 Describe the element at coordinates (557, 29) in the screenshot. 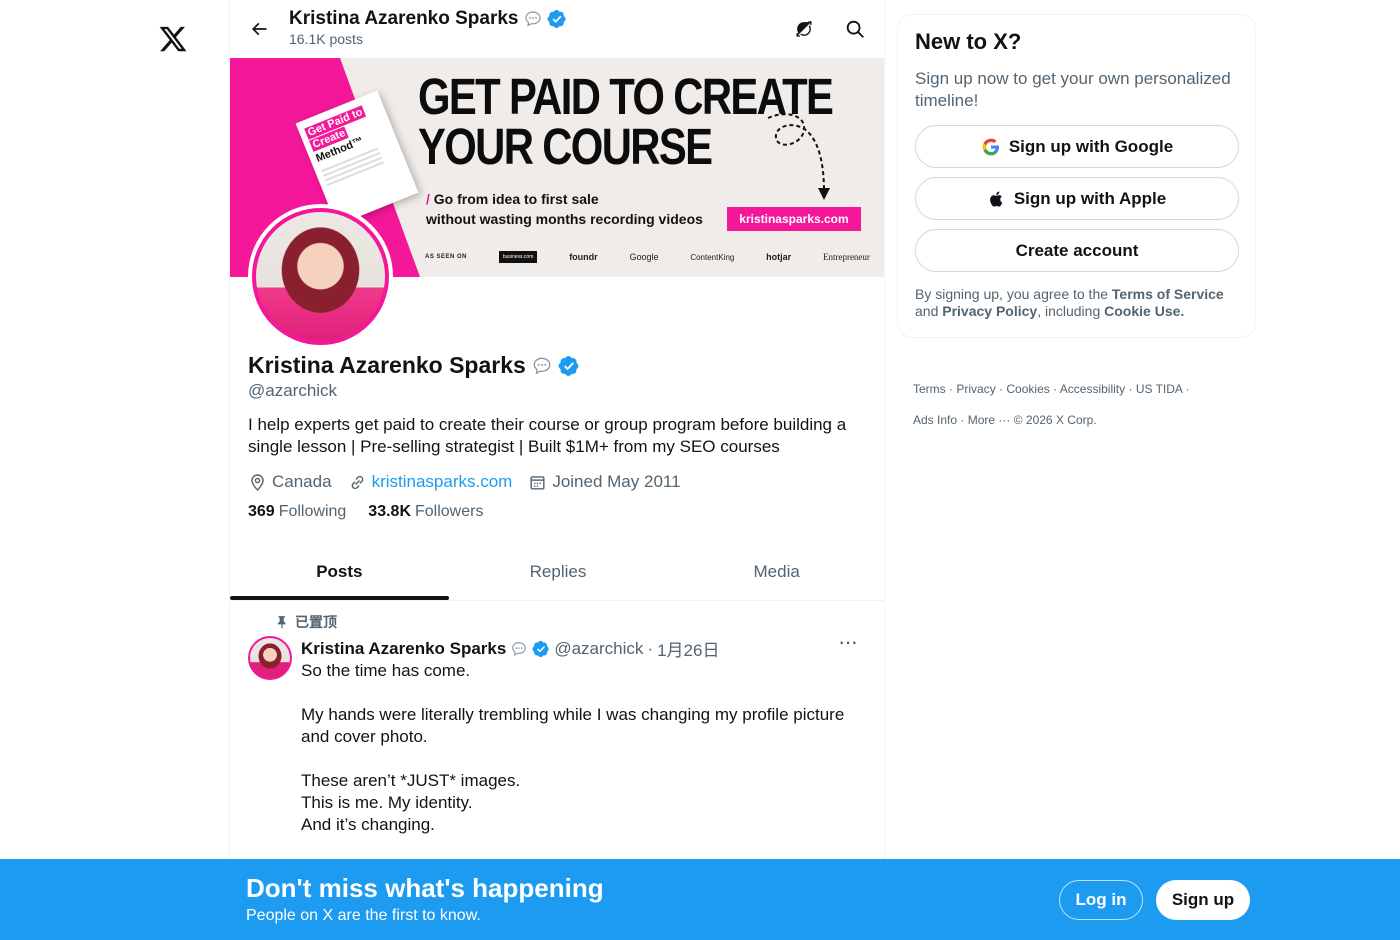

I see `profile-topbar: Kristina Azarenko Sparks 16.1K posts` at that location.